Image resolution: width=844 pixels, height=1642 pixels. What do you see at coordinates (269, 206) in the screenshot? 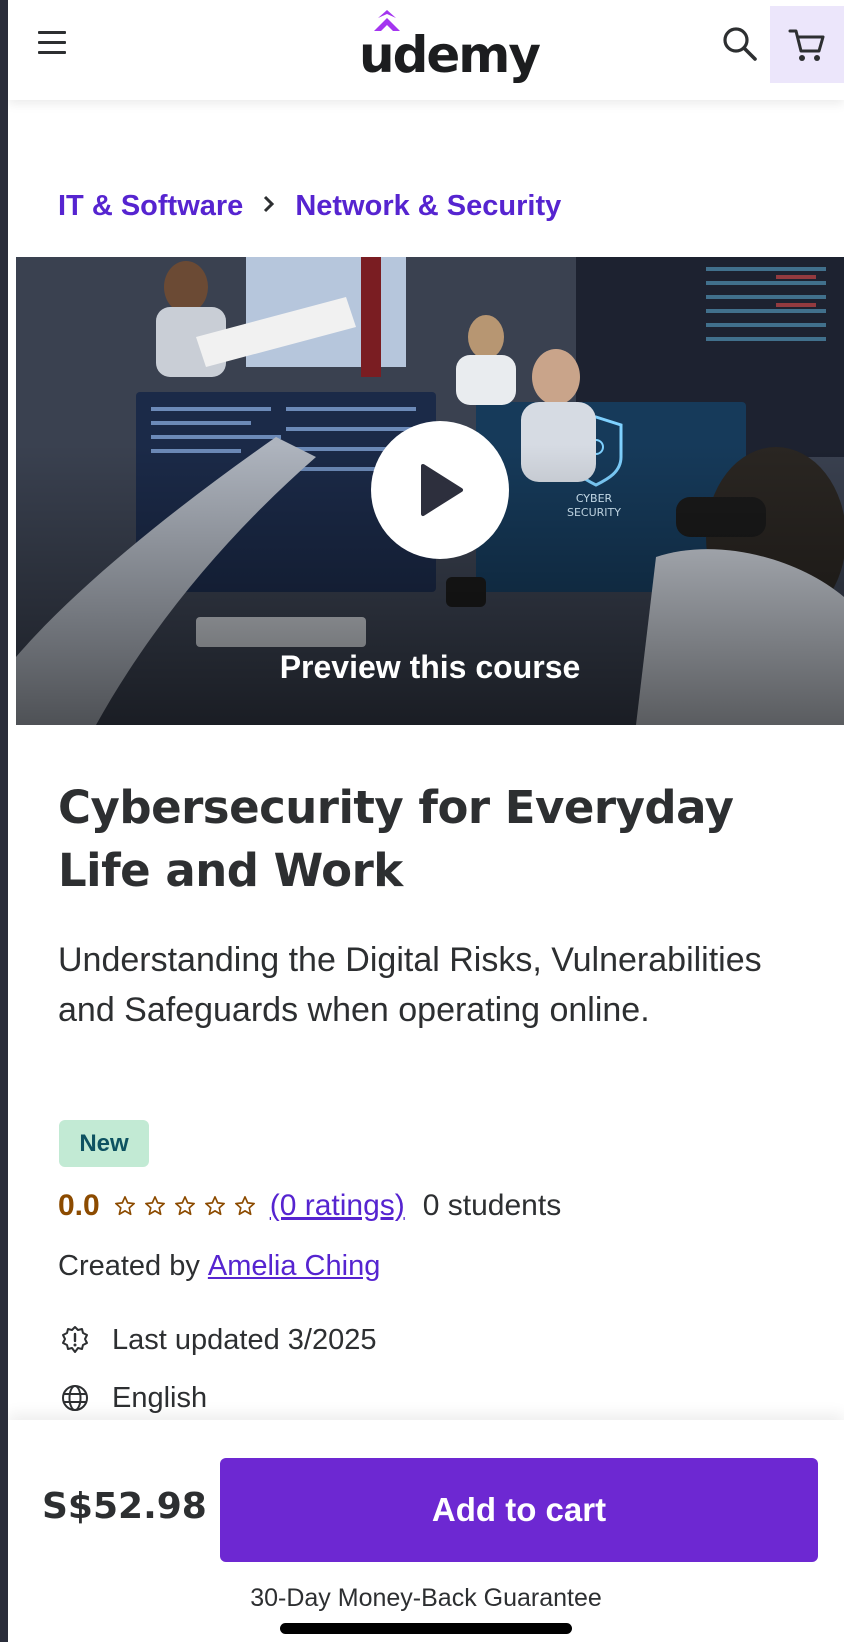
I see `chevron-right-icon` at bounding box center [269, 206].